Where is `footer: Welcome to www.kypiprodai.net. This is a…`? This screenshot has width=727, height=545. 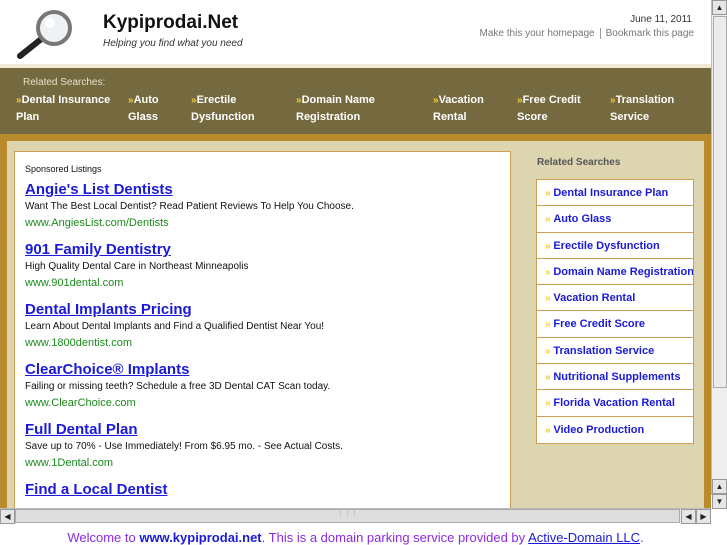 footer: Welcome to www.kypiprodai.net. This is a… is located at coordinates (355, 537).